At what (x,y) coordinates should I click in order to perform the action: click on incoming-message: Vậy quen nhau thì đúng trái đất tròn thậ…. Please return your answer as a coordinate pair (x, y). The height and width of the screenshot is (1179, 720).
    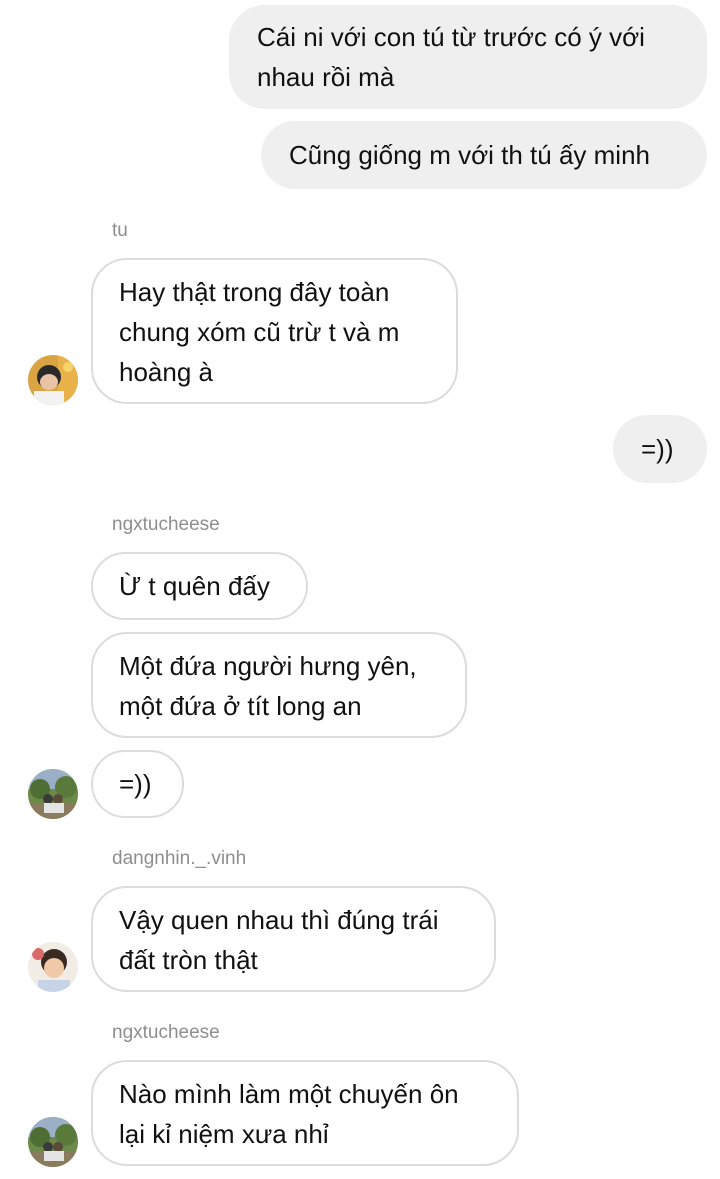
    Looking at the image, I should click on (293, 939).